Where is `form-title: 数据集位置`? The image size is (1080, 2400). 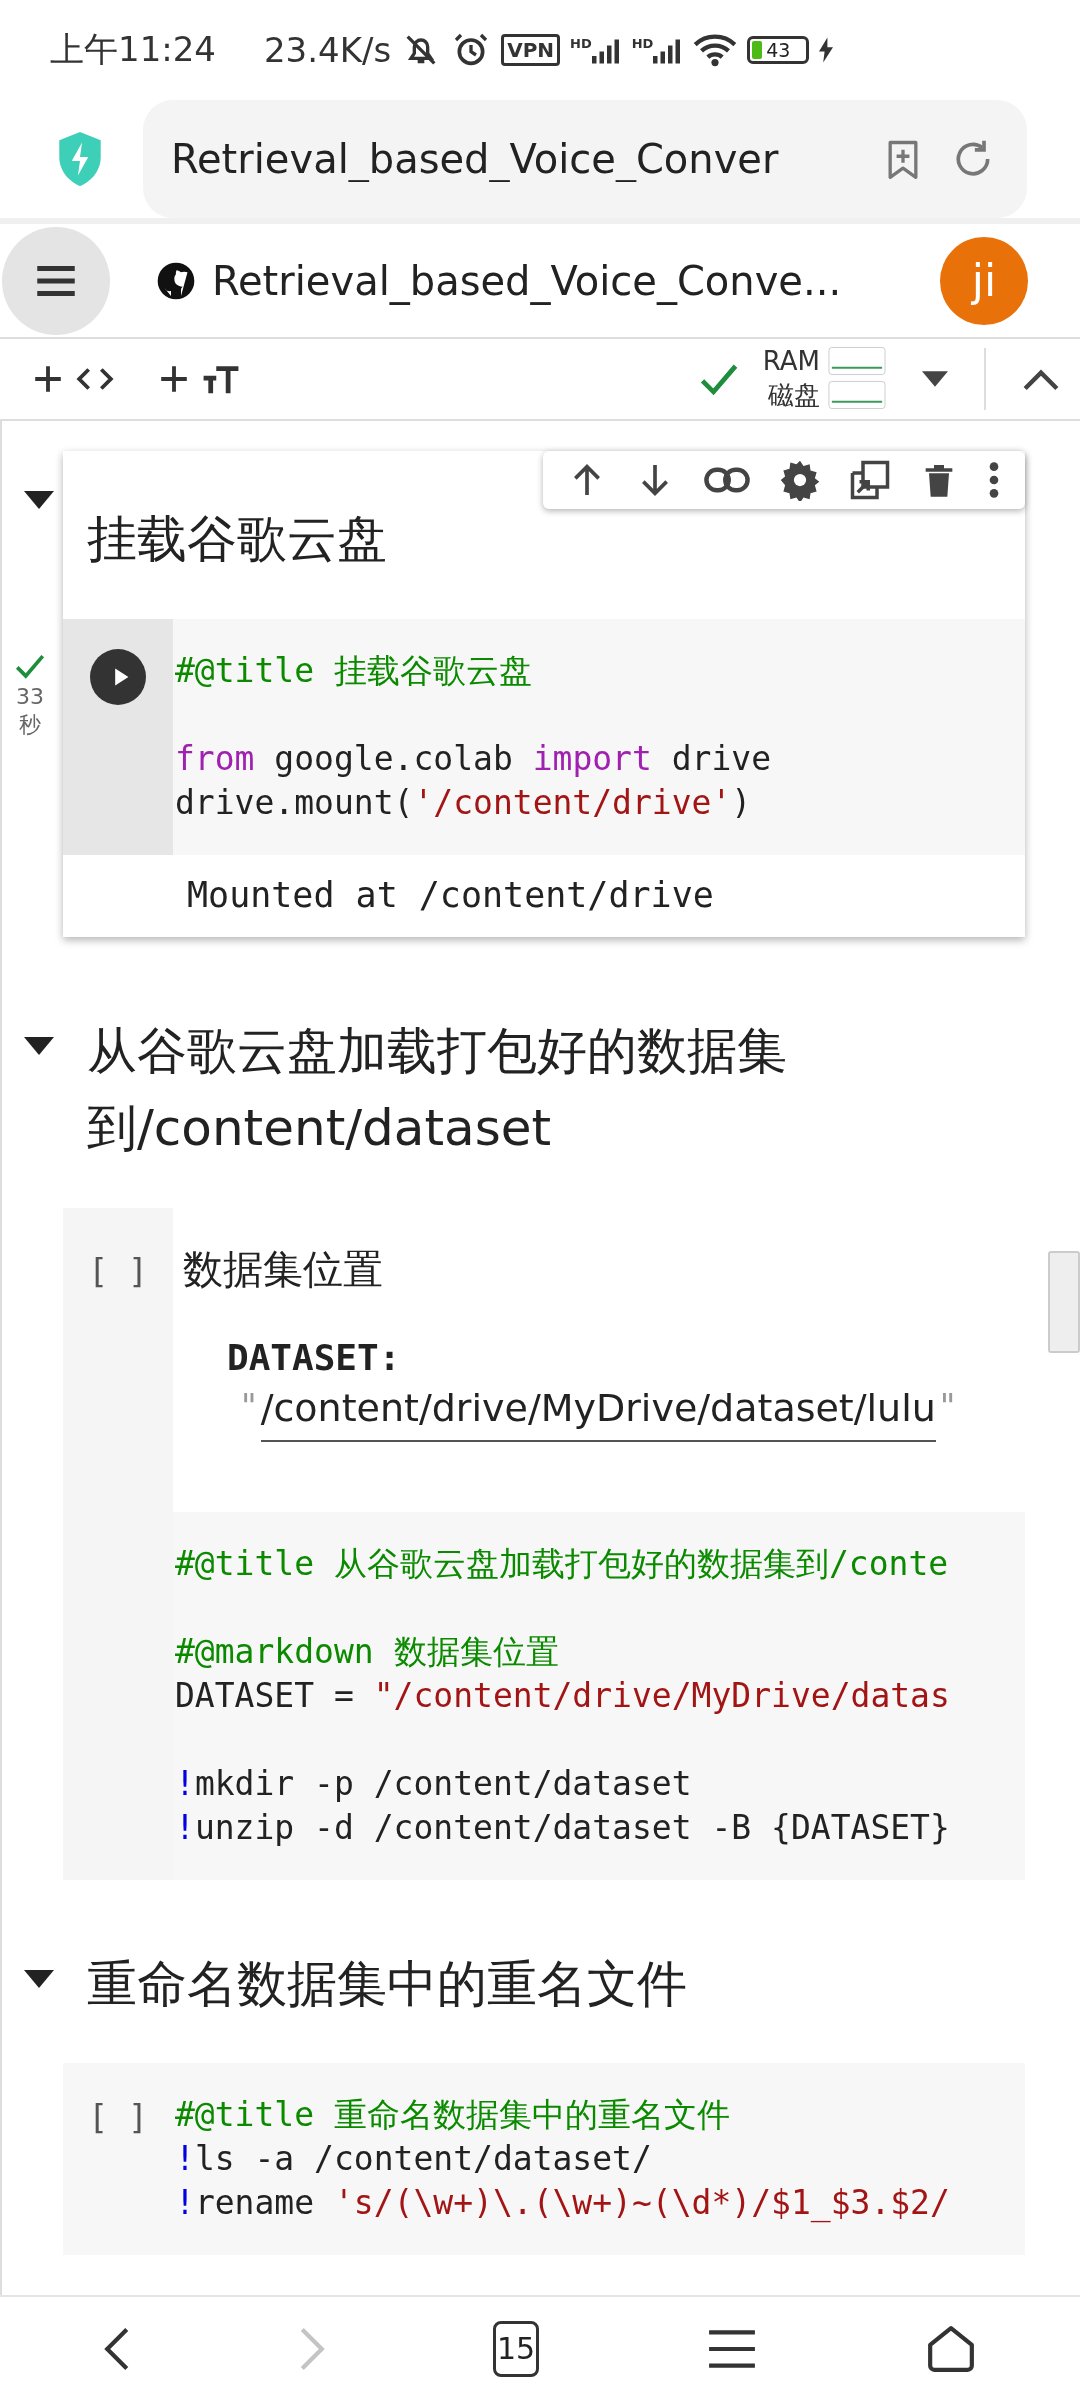 form-title: 数据集位置 is located at coordinates (283, 1269).